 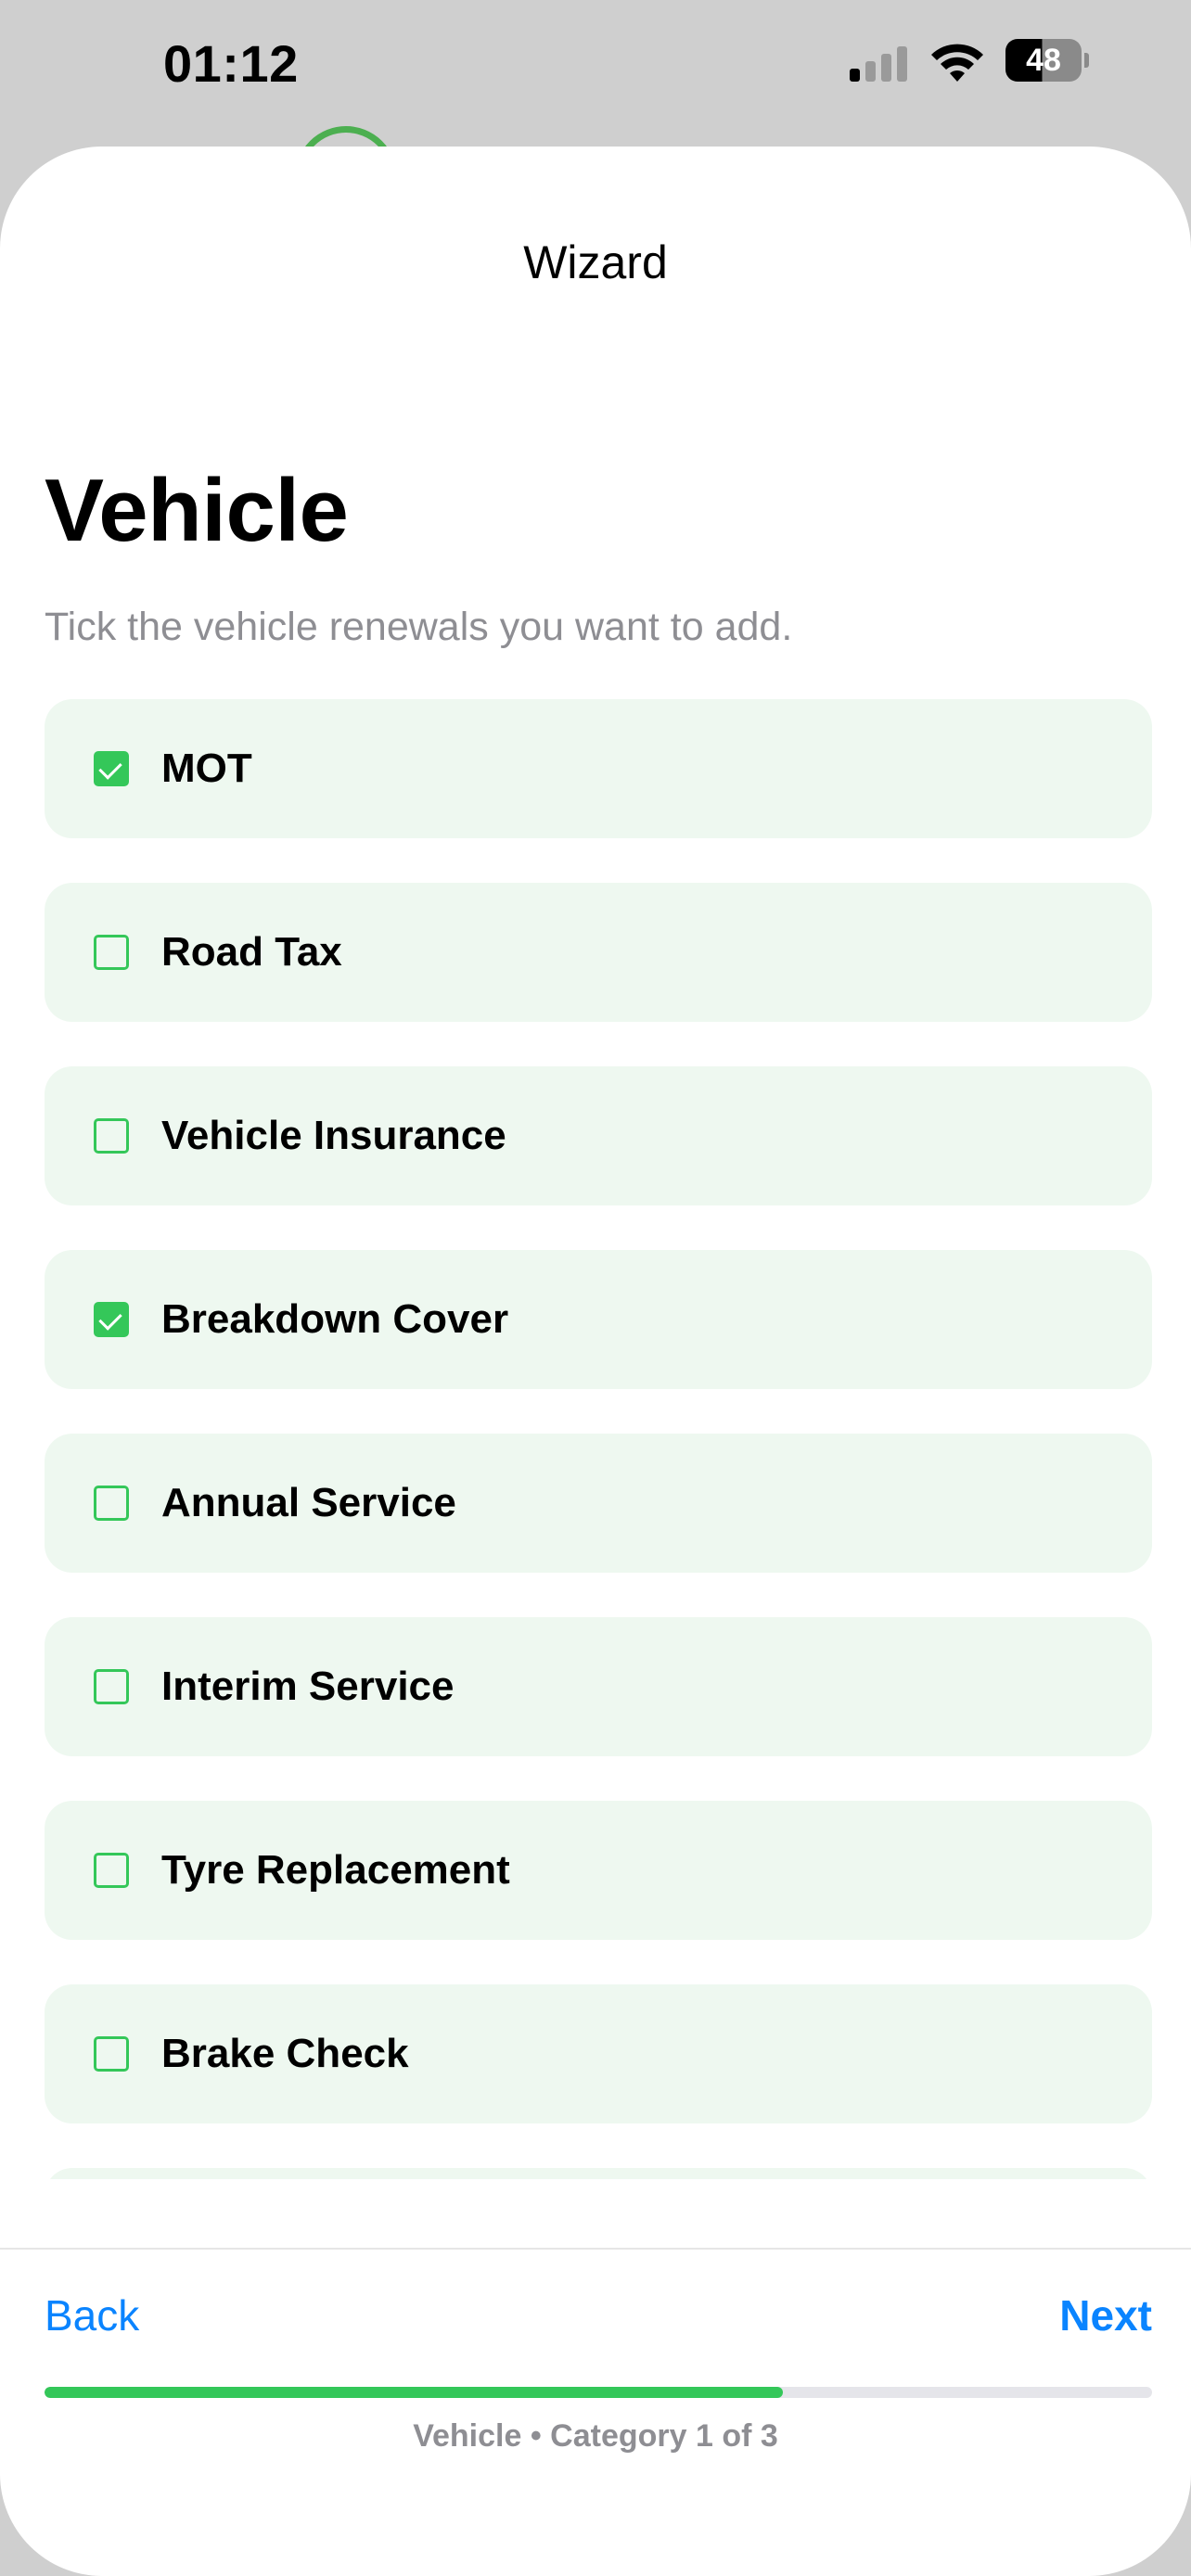 What do you see at coordinates (414, 2393) in the screenshot?
I see `progress-fill` at bounding box center [414, 2393].